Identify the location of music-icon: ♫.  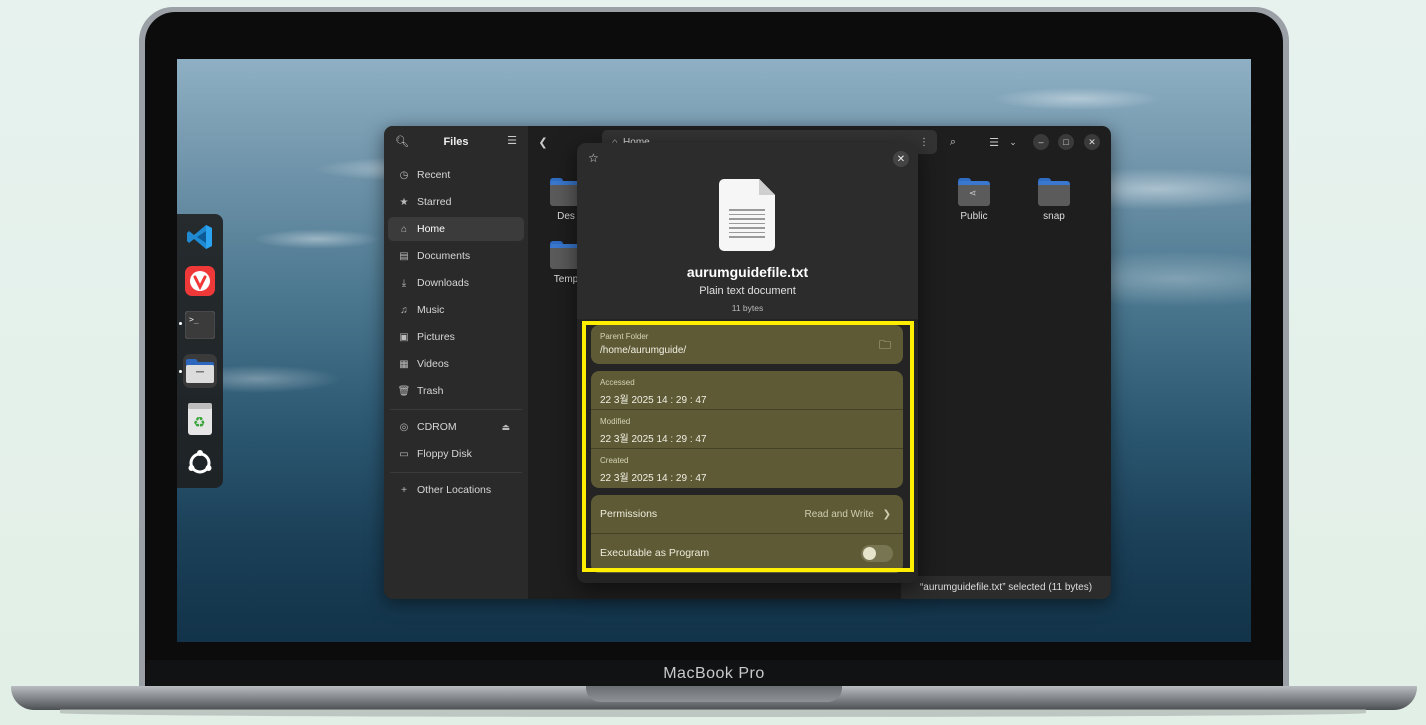
(404, 310).